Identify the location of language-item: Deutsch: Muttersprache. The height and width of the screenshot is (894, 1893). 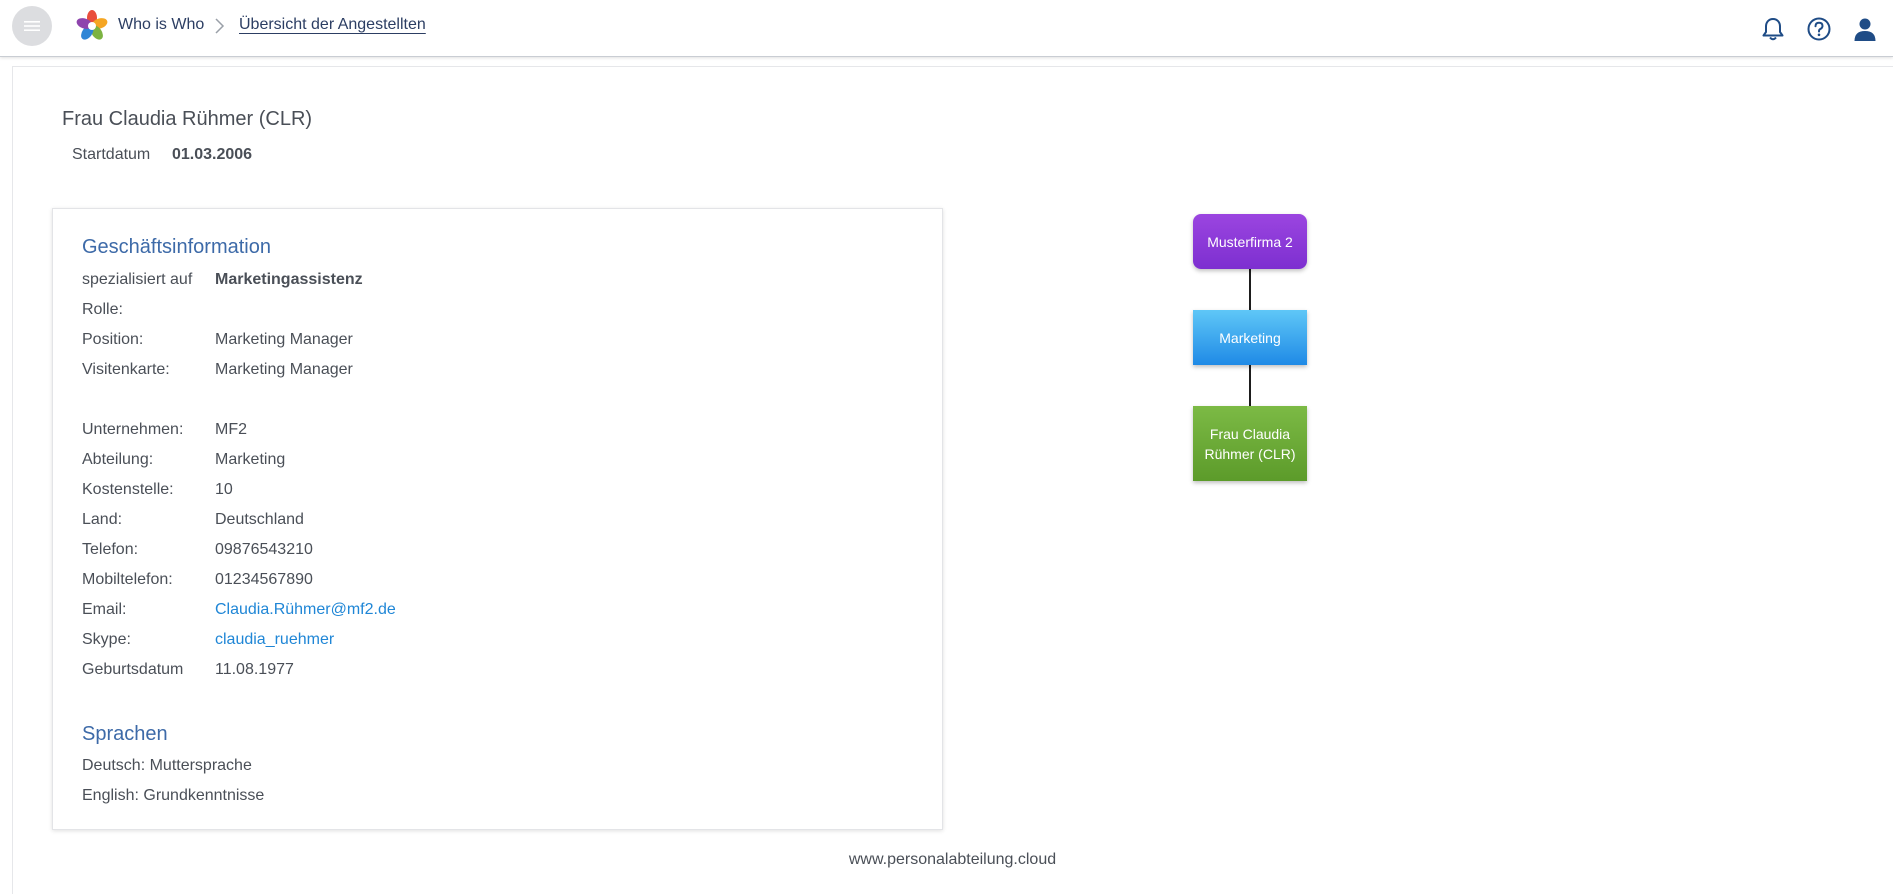
(167, 765).